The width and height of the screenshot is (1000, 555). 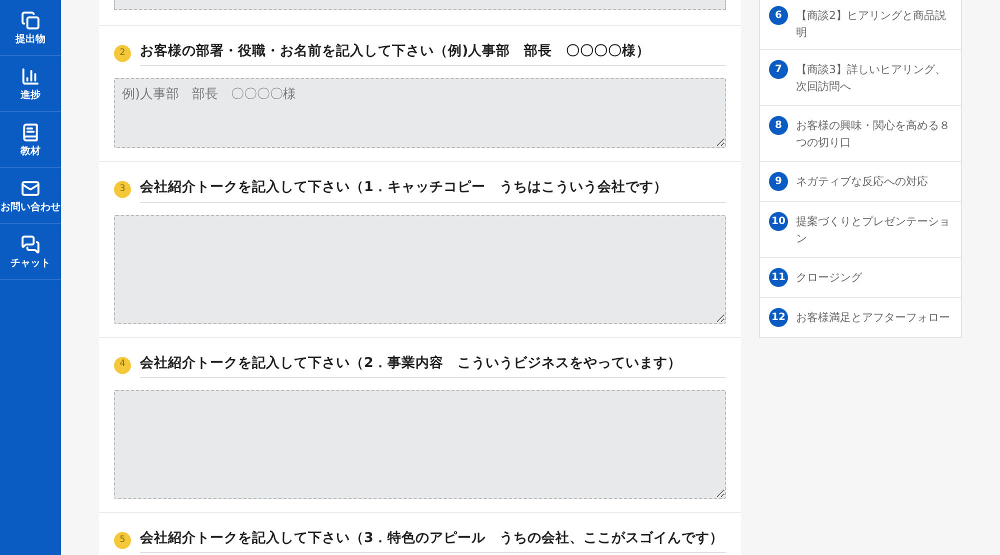 I want to click on question-title: 会社紹介トークを記入して下さい（3．特色のアピール うちの会社、ここがスゴイんです）, so click(x=433, y=540).